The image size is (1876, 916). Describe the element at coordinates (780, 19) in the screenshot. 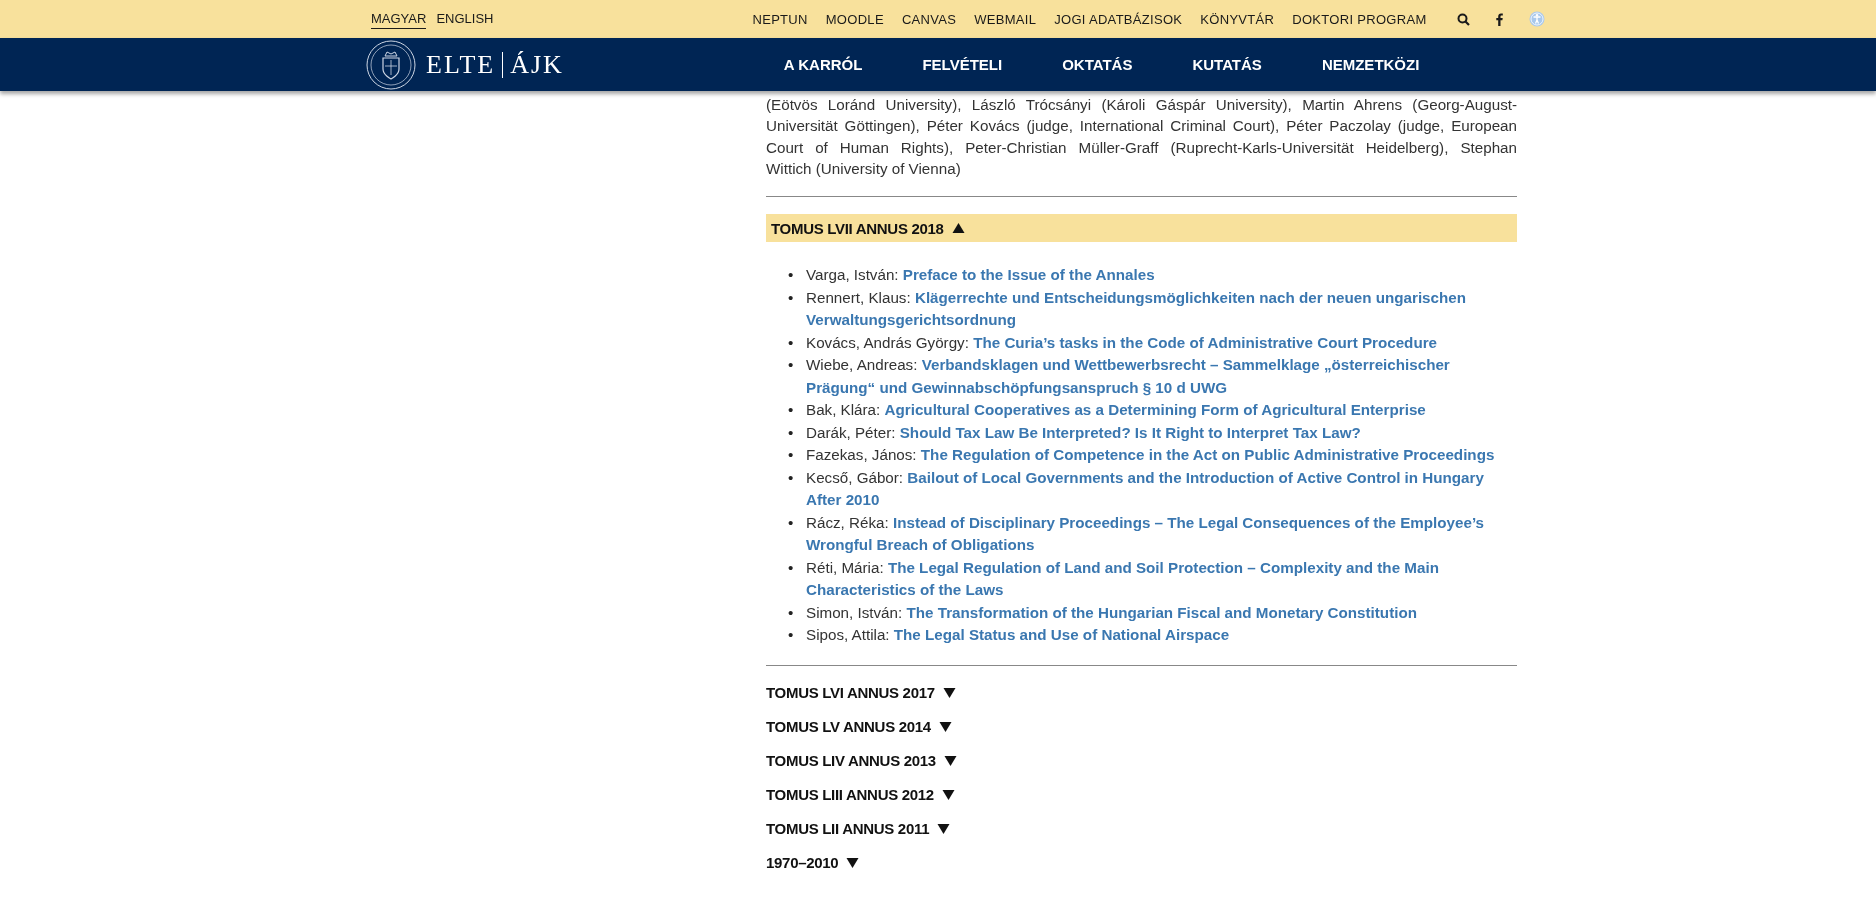

I see `top-link: NEPTUN` at that location.